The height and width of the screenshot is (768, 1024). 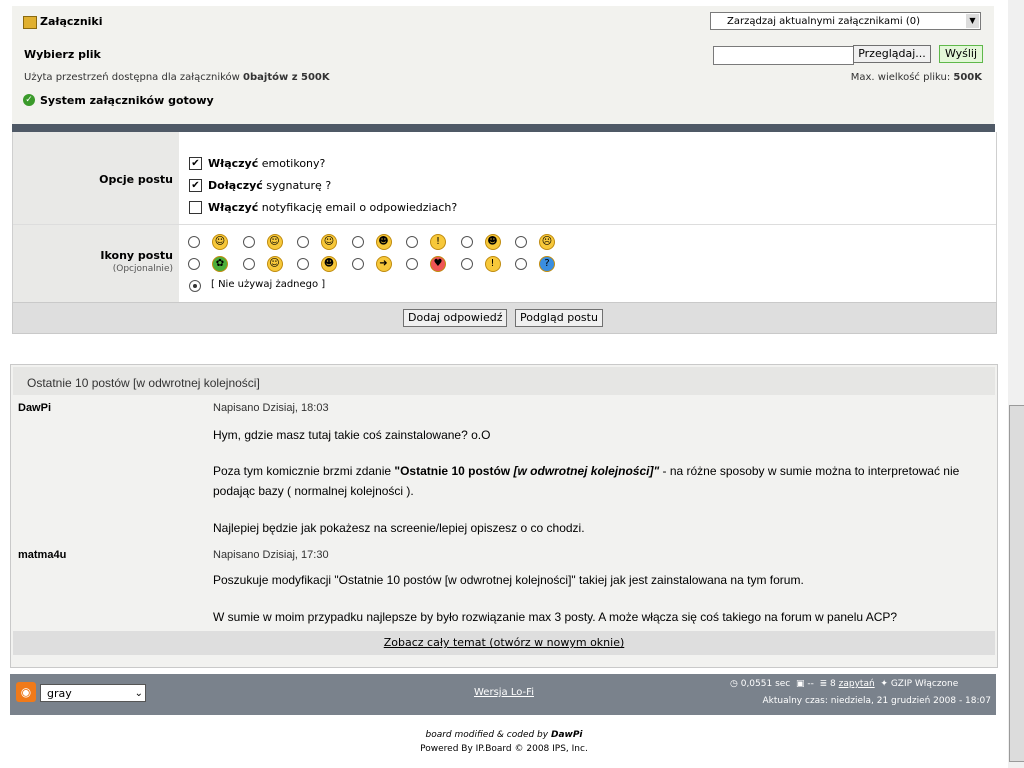 What do you see at coordinates (26, 692) in the screenshot?
I see `rss-icon: ◉` at bounding box center [26, 692].